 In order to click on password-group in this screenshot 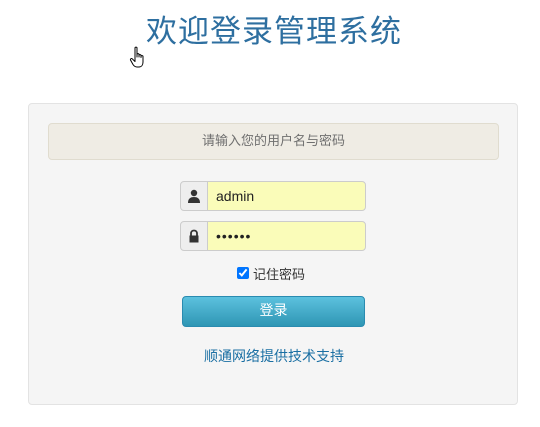, I will do `click(273, 236)`.